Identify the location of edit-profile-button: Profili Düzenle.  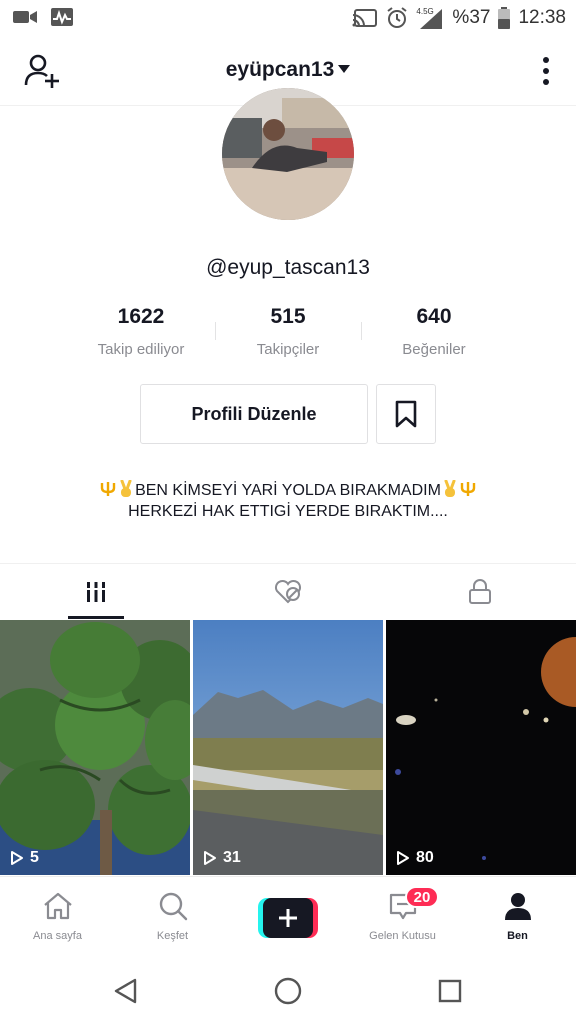
(254, 414).